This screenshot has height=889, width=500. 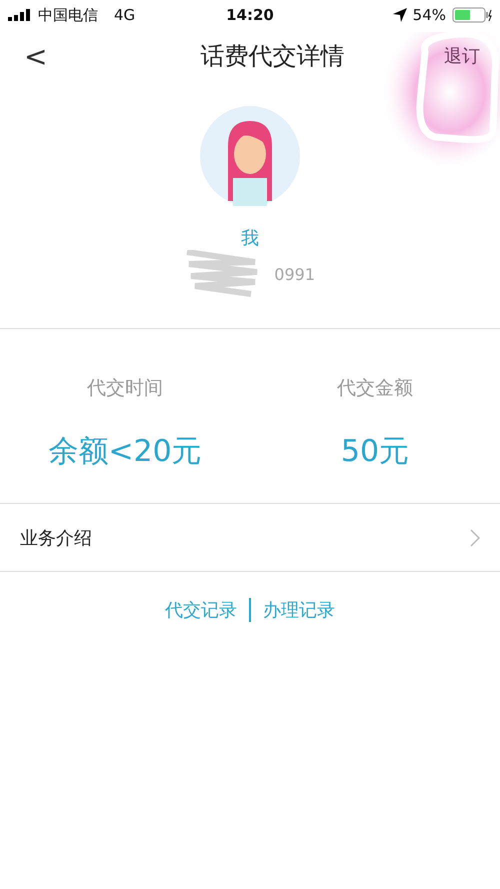 I want to click on user-name: 我, so click(x=250, y=238).